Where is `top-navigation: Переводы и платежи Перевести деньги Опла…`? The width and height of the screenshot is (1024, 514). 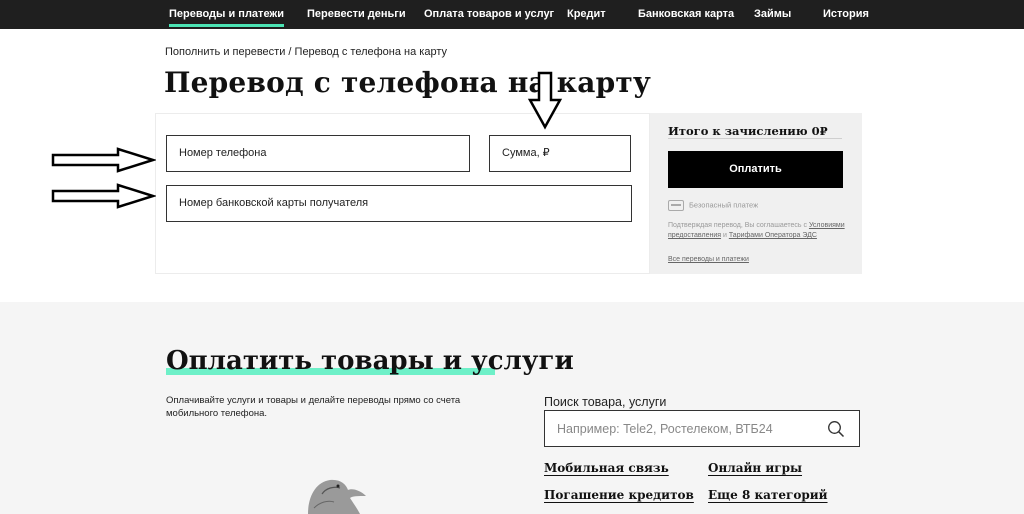 top-navigation: Переводы и платежи Перевести деньги Опла… is located at coordinates (512, 14).